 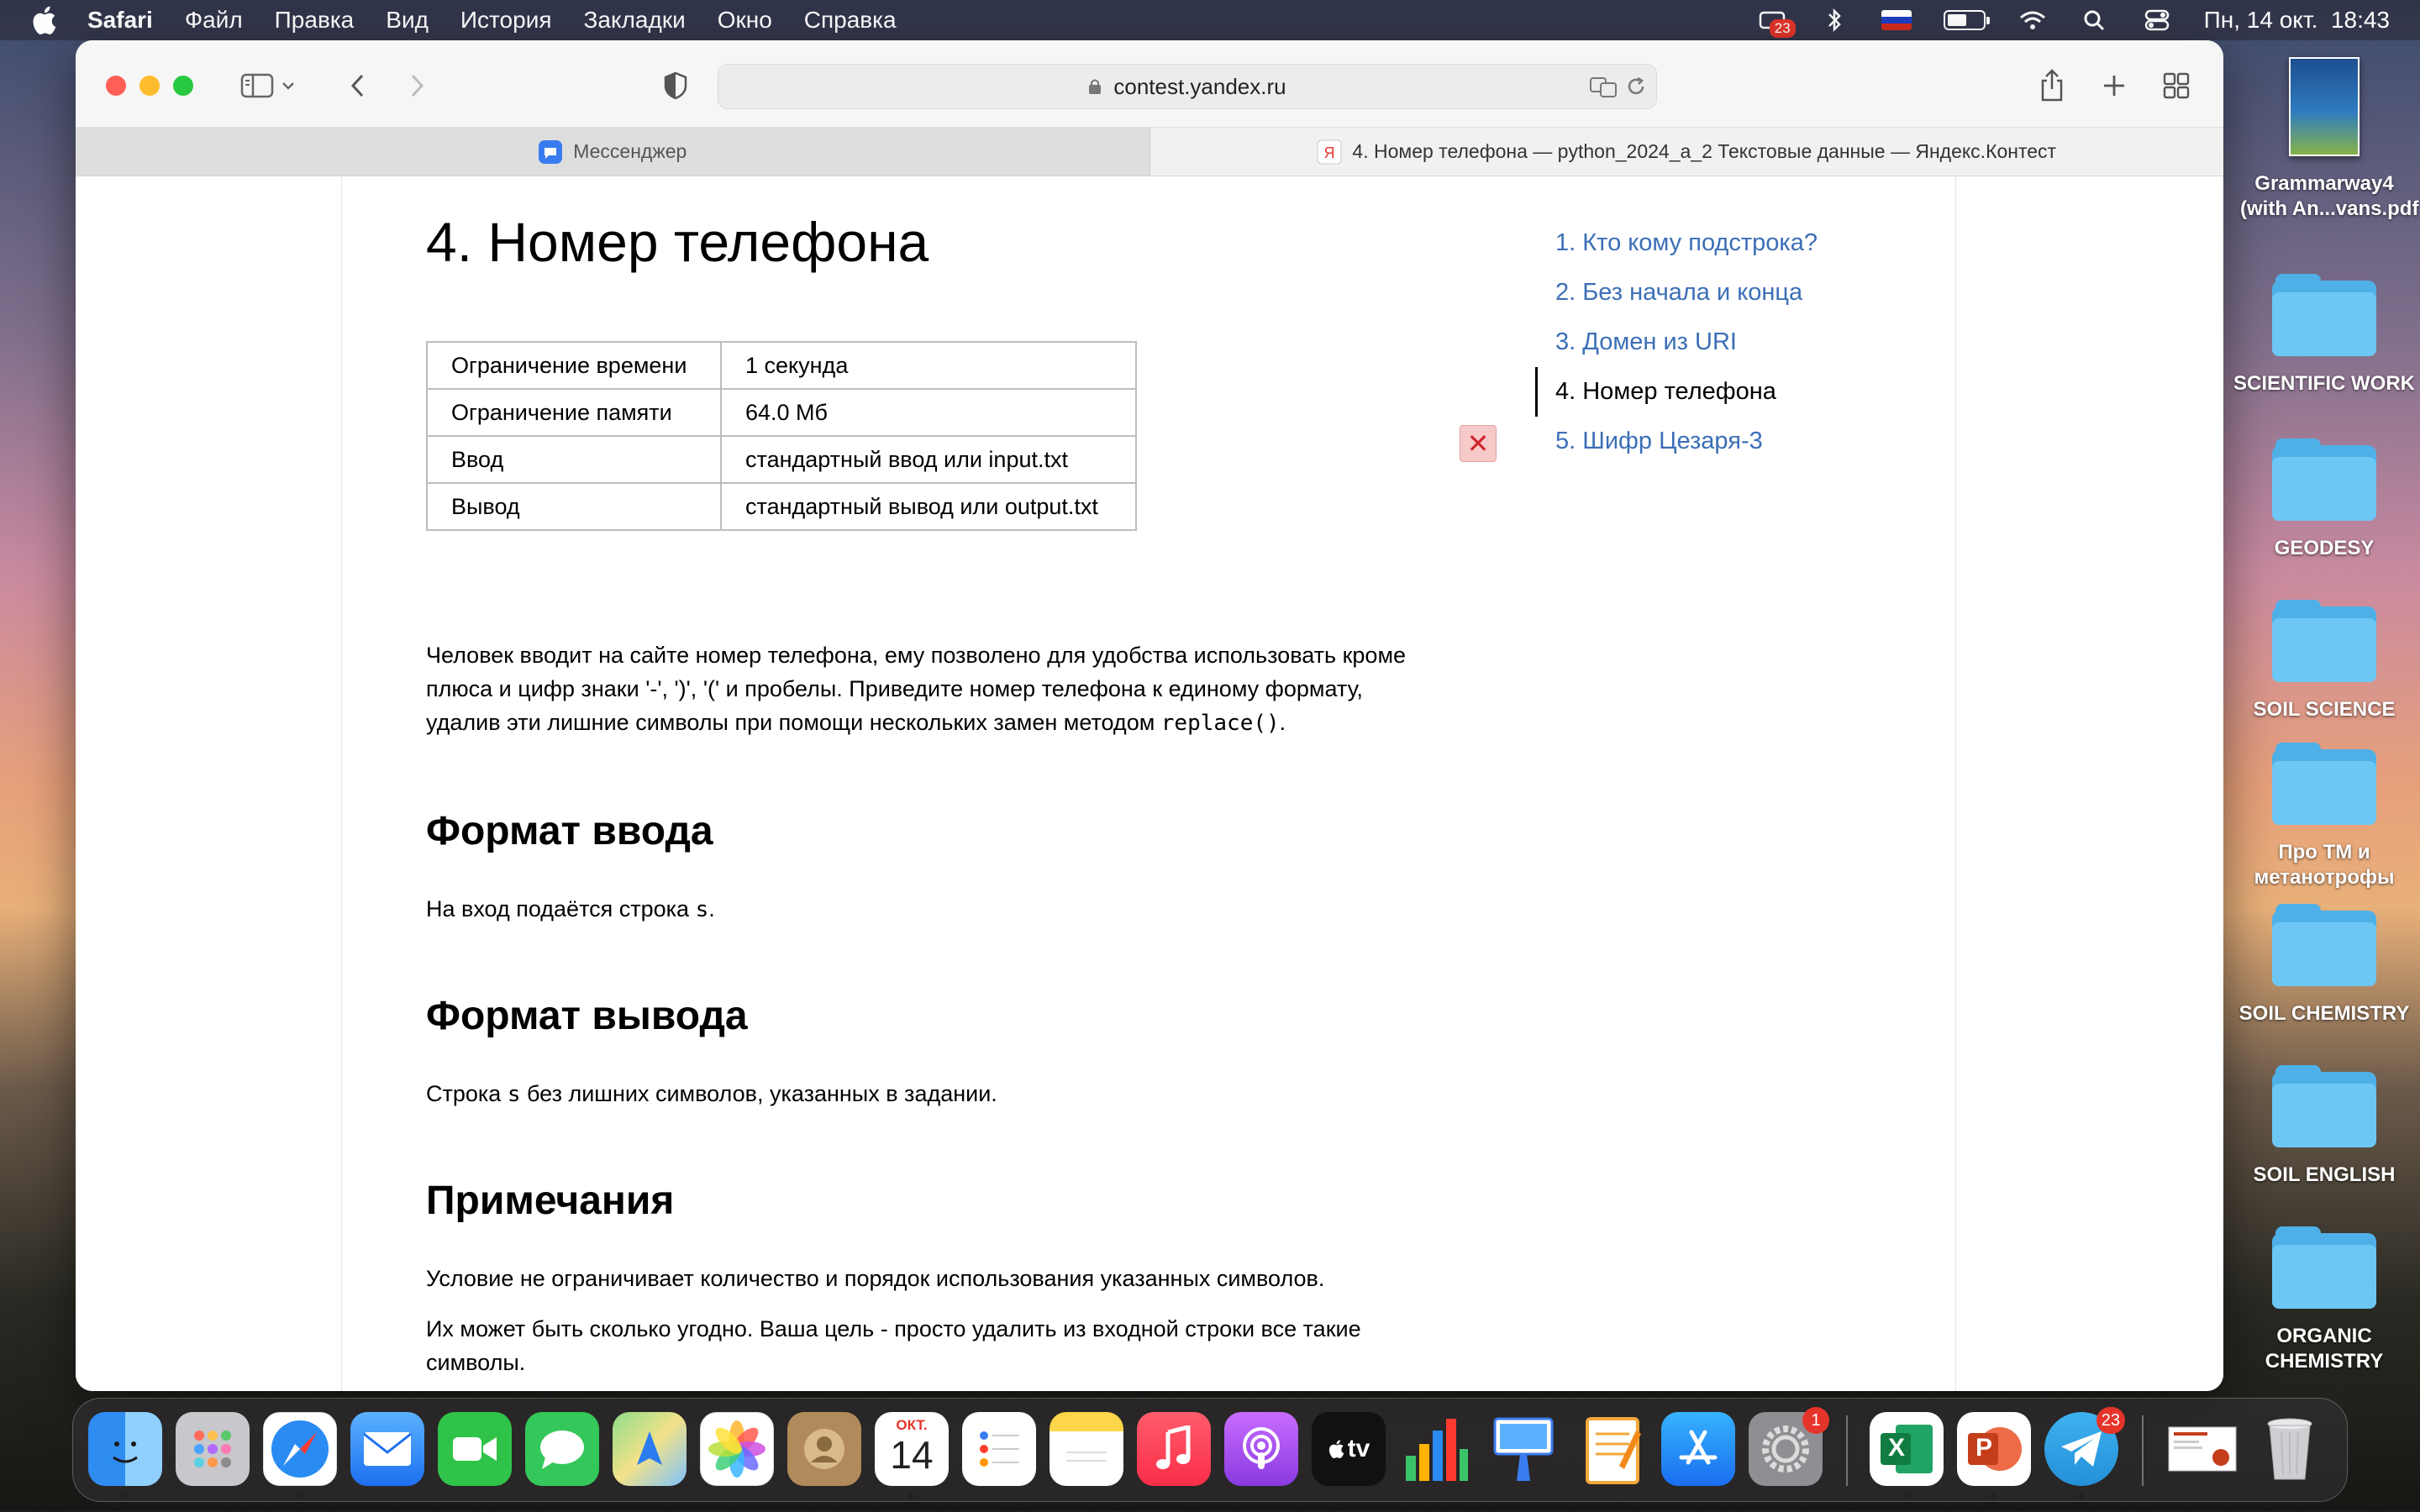 What do you see at coordinates (214, 20) in the screenshot?
I see `menu-file: Файл` at bounding box center [214, 20].